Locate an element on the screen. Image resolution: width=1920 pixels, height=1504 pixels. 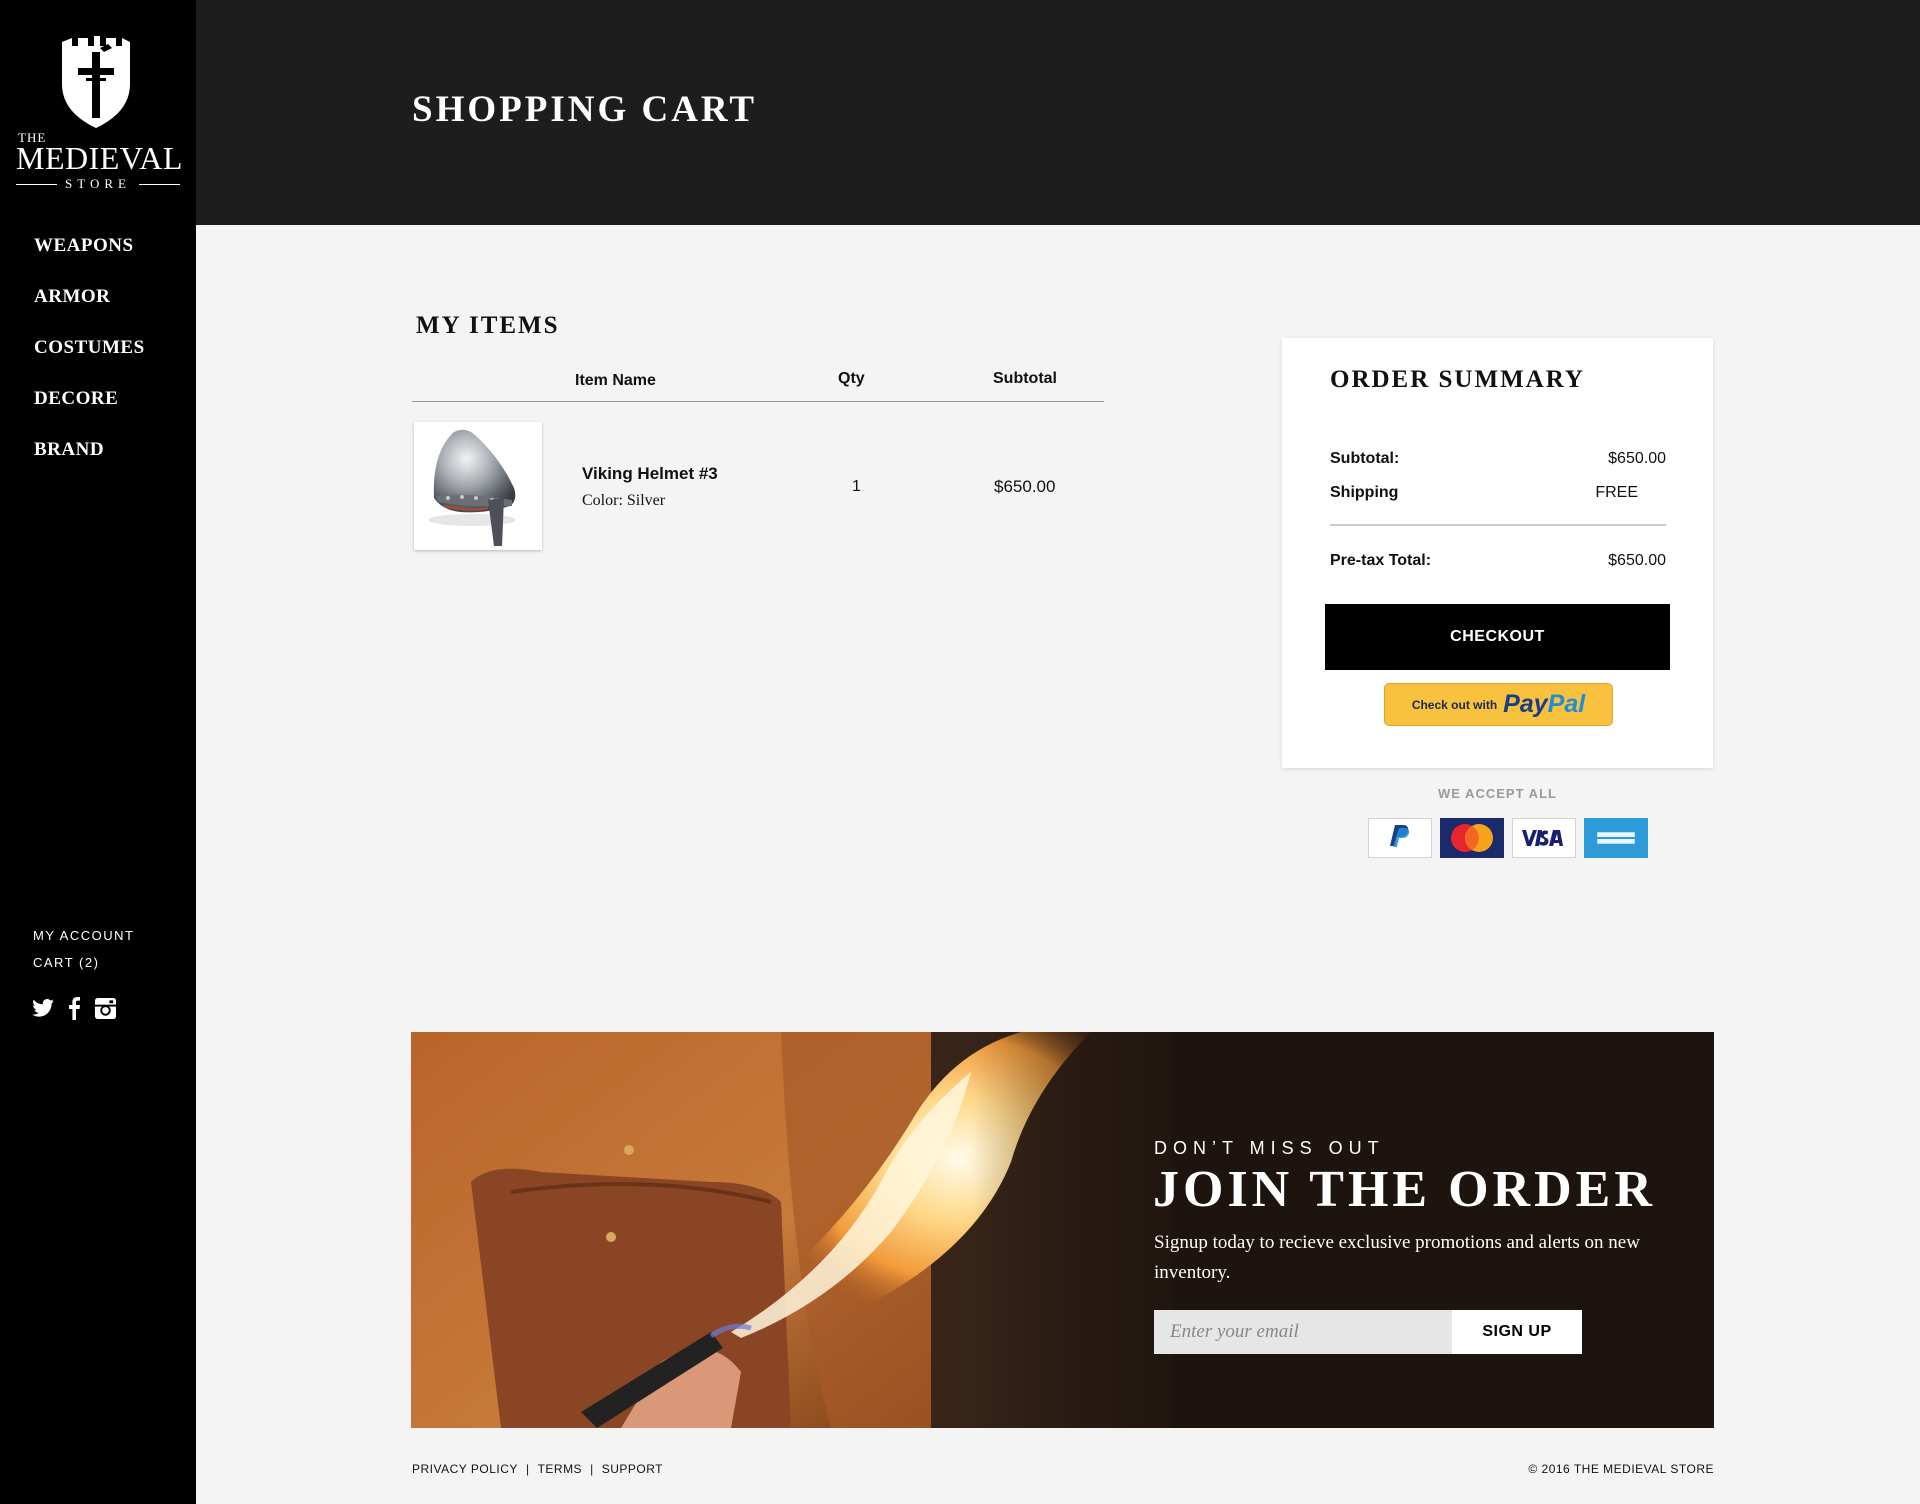
item-thumbnail is located at coordinates (478, 486).